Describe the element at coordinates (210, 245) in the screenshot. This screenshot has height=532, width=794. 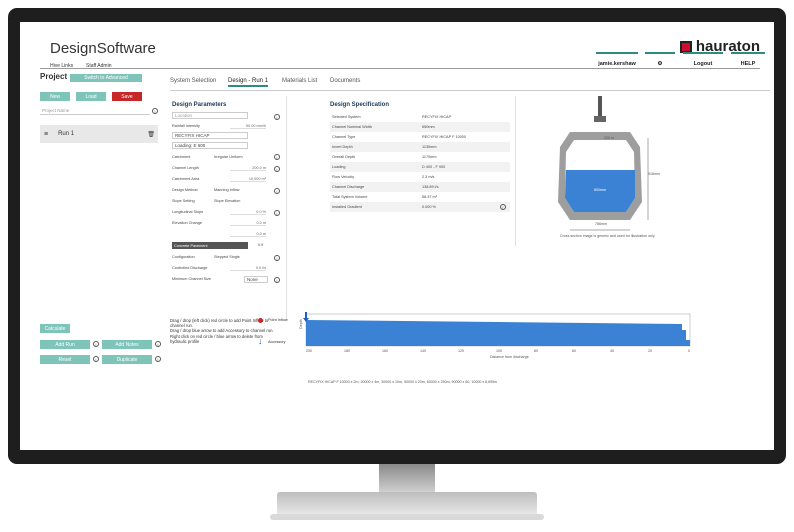
I see `surface-type-select: Concrete Pavement` at that location.